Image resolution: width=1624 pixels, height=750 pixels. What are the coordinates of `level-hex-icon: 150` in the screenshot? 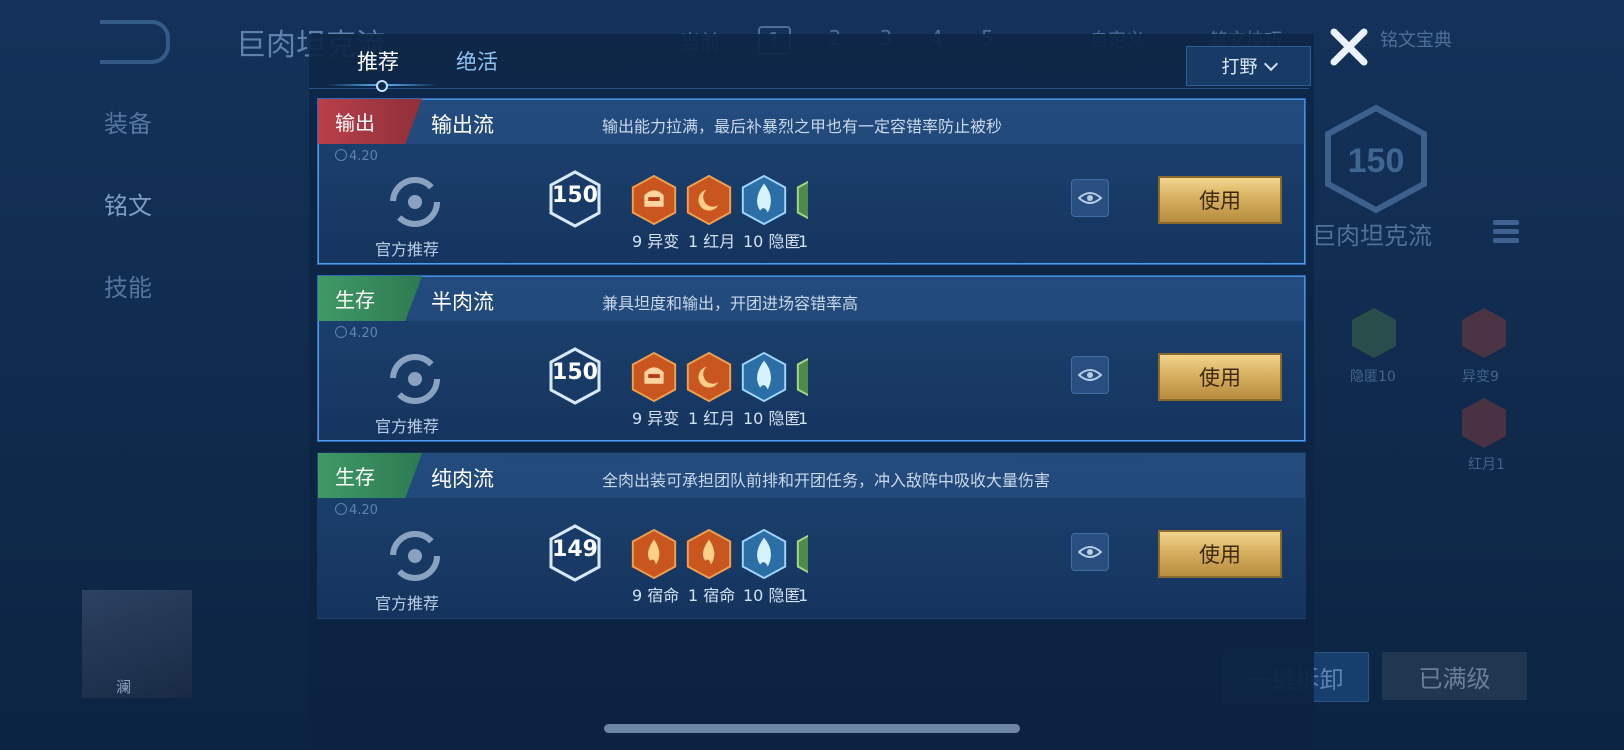 It's located at (1376, 159).